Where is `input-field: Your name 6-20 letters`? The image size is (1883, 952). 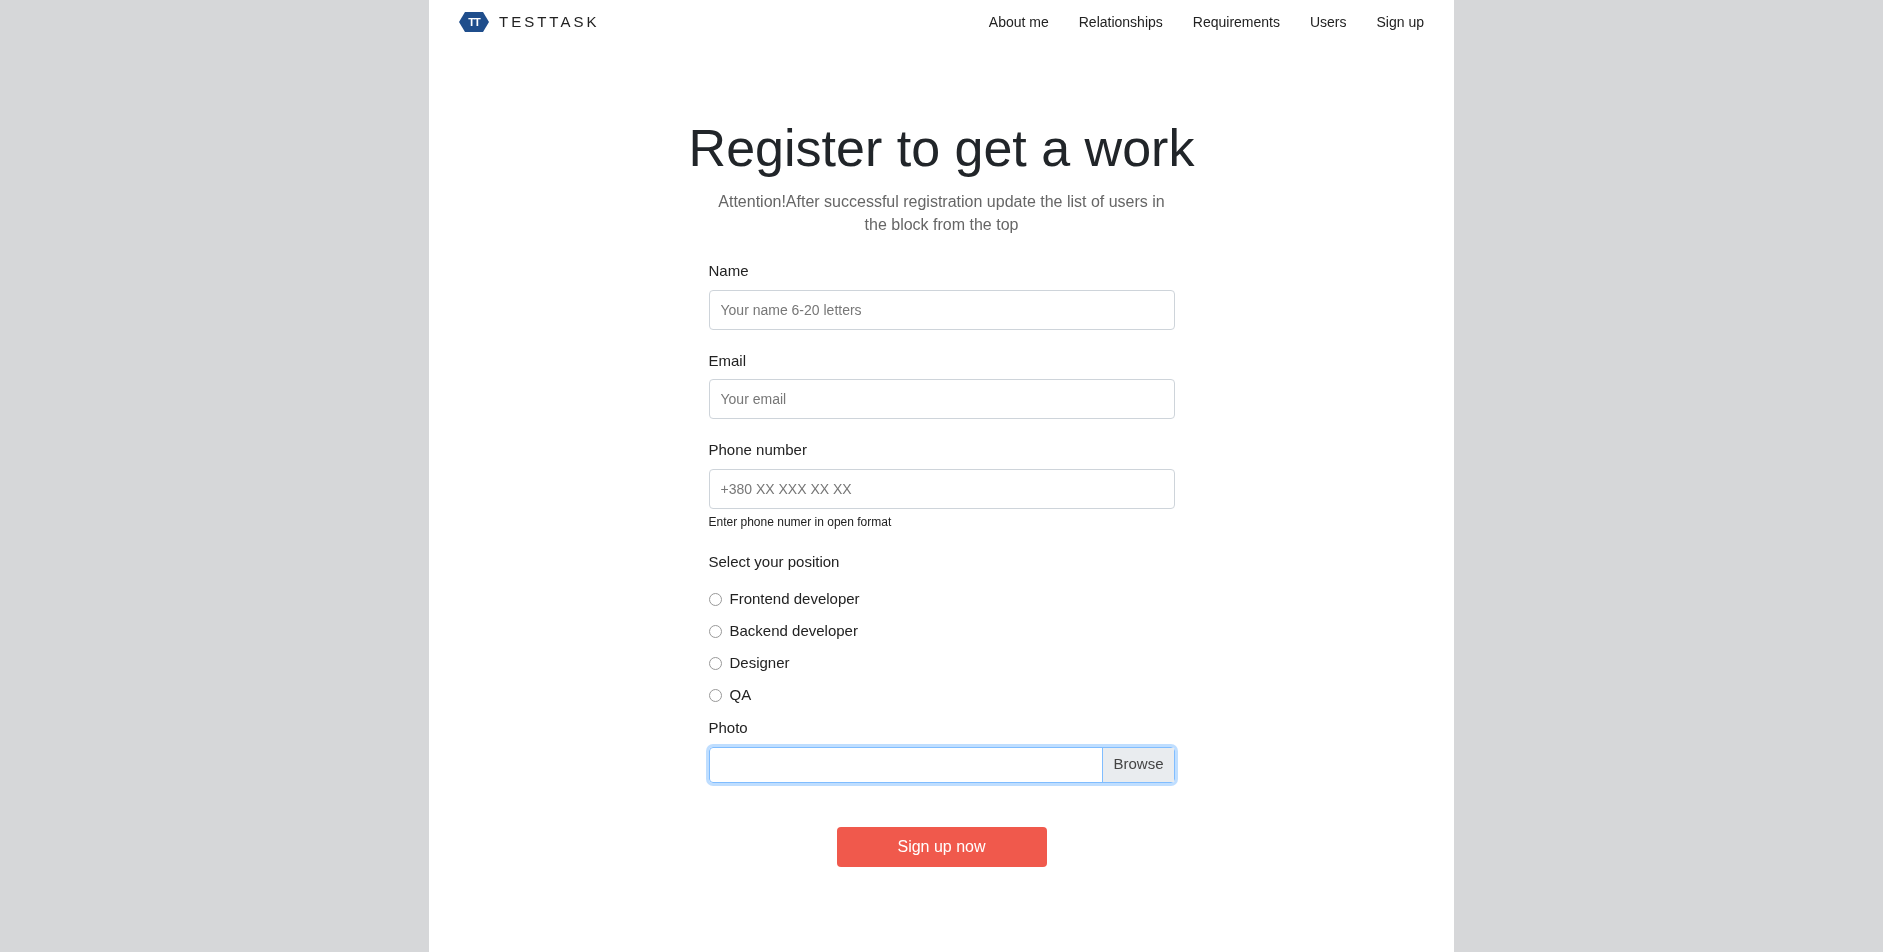
input-field: Your name 6-20 letters is located at coordinates (941, 309).